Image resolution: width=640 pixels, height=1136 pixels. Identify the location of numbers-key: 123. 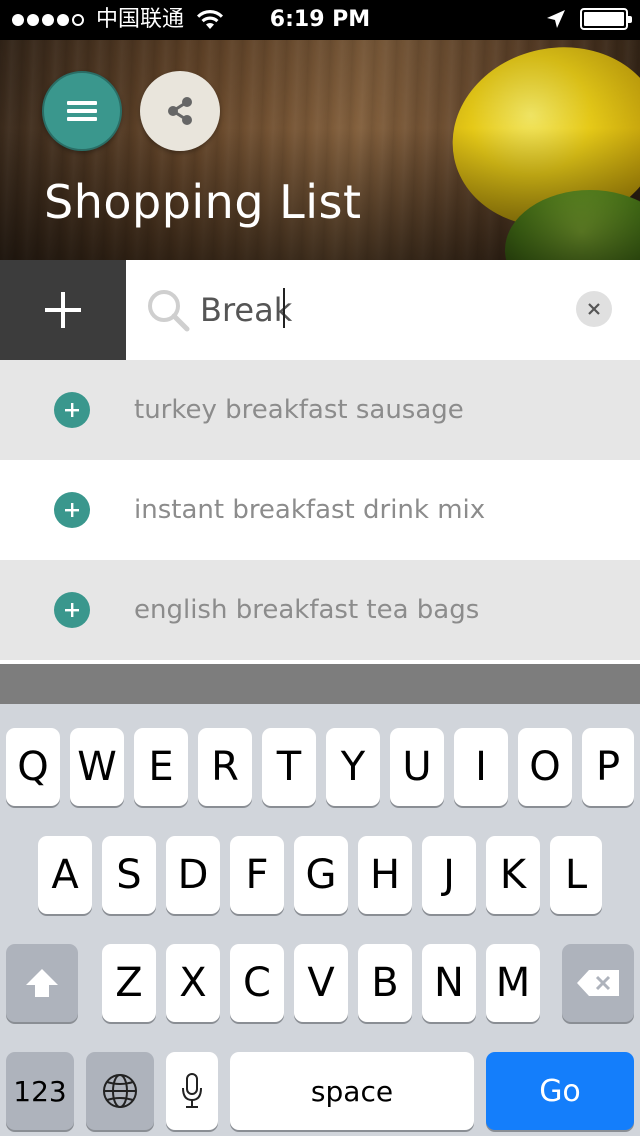
(40, 1091).